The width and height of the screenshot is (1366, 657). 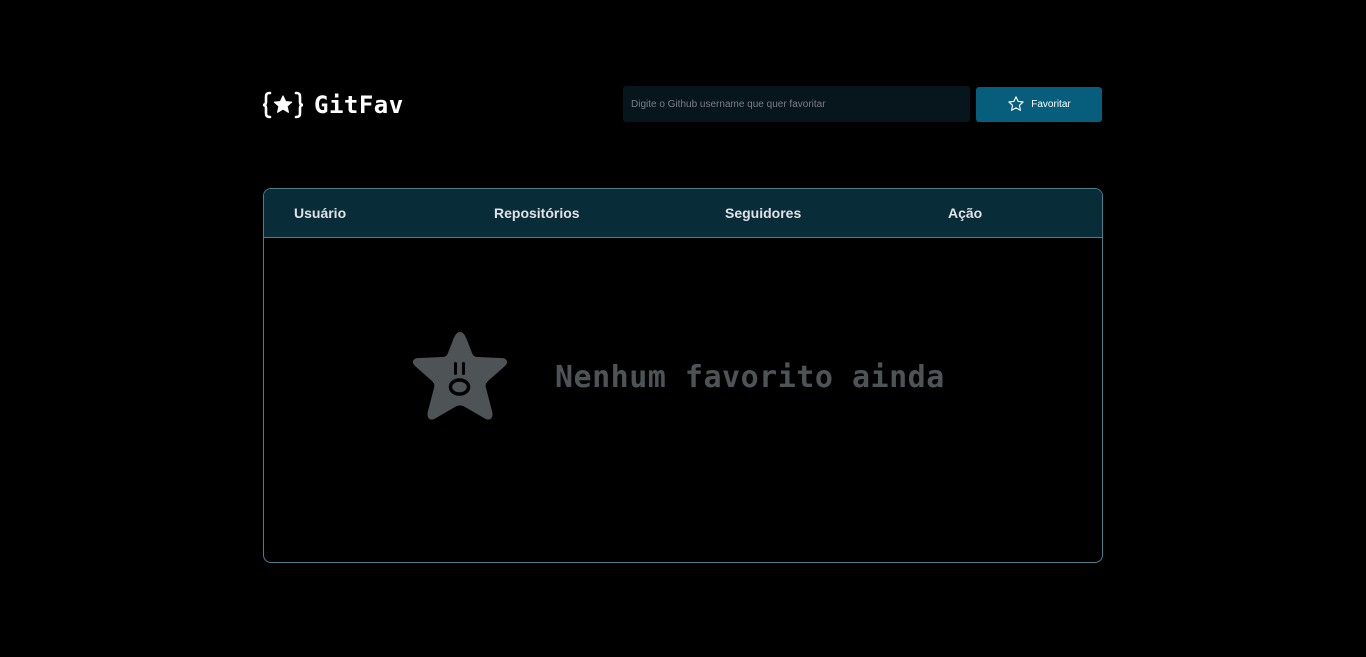 I want to click on braces-star-icon, so click(x=283, y=105).